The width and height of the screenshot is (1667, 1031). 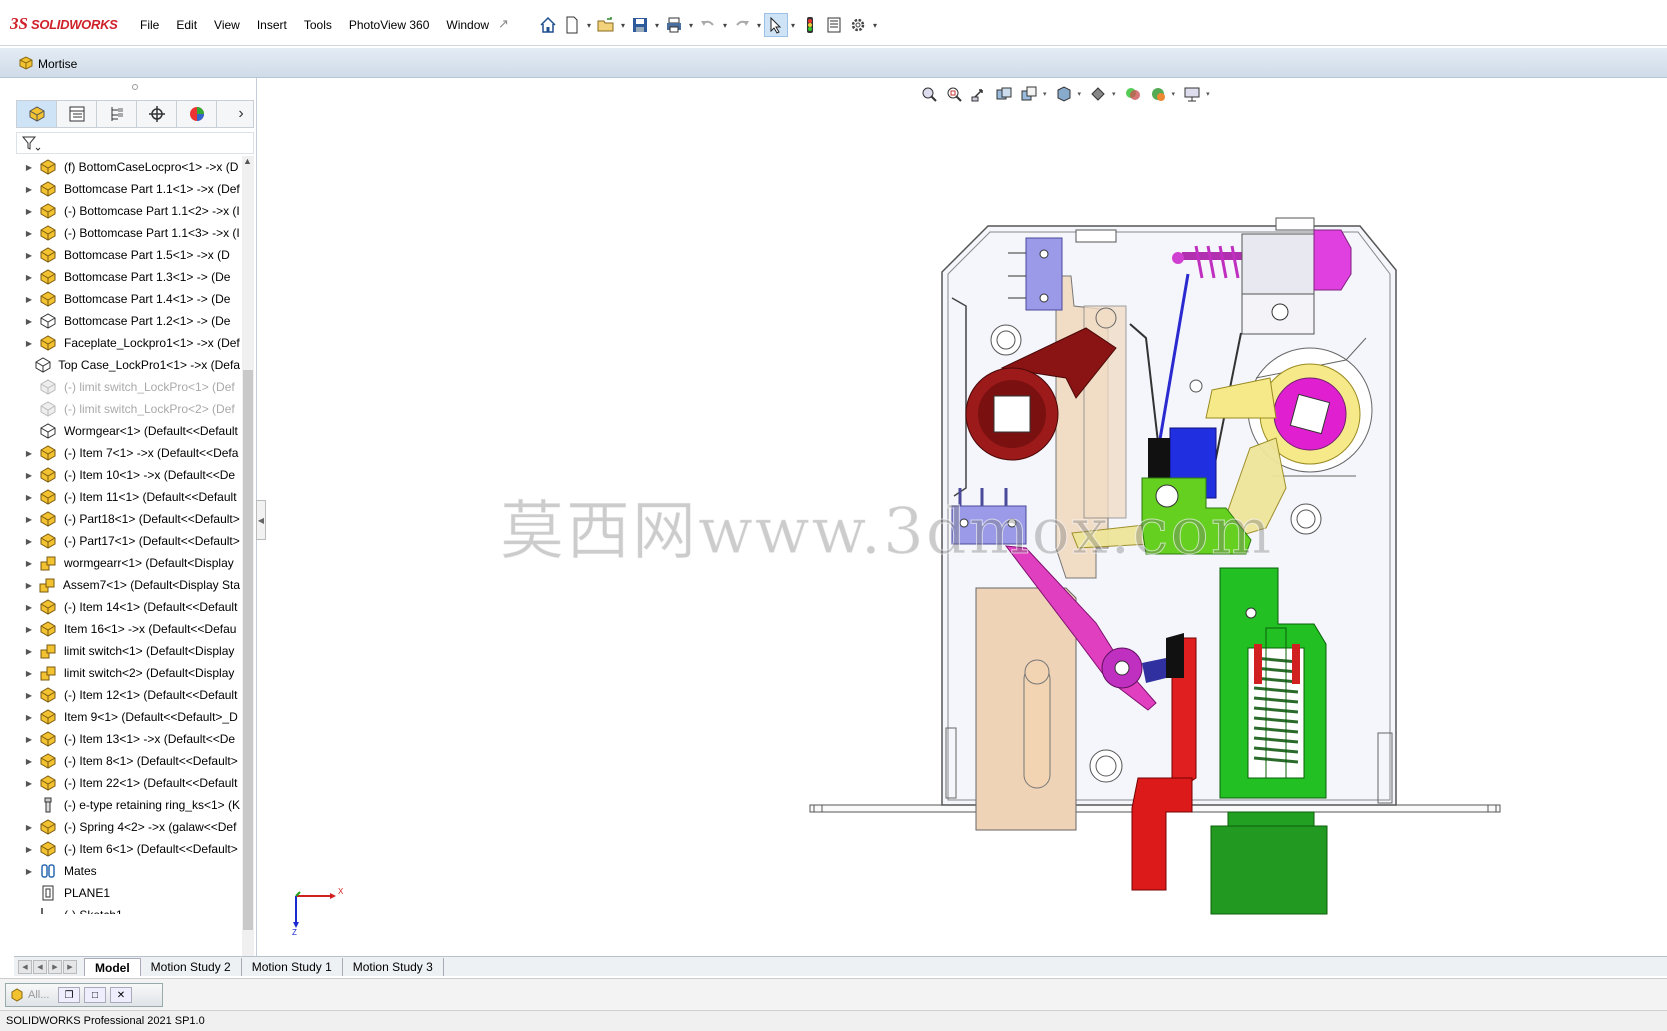 What do you see at coordinates (1133, 94) in the screenshot?
I see `hide-show-items-icon` at bounding box center [1133, 94].